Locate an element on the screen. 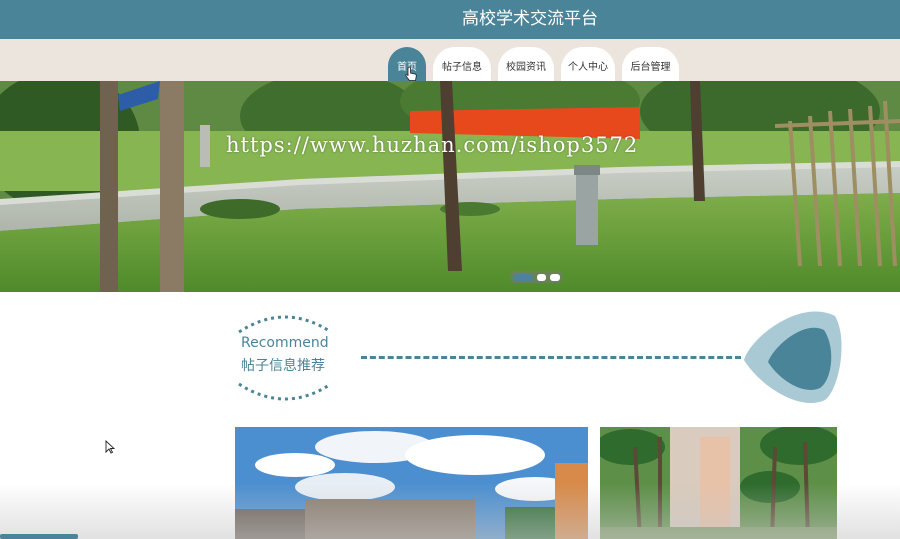 This screenshot has height=539, width=900. mouse-pointer-icon is located at coordinates (110, 447).